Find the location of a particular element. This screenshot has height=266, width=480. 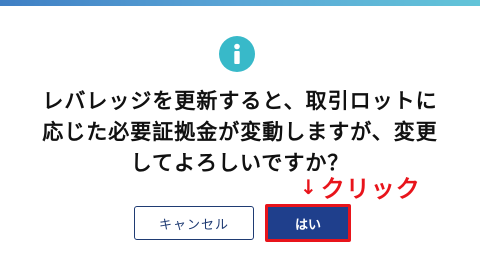

dialog-message-line-2: 応じた必要証拠金が変動しますが、変更 is located at coordinates (240, 132).